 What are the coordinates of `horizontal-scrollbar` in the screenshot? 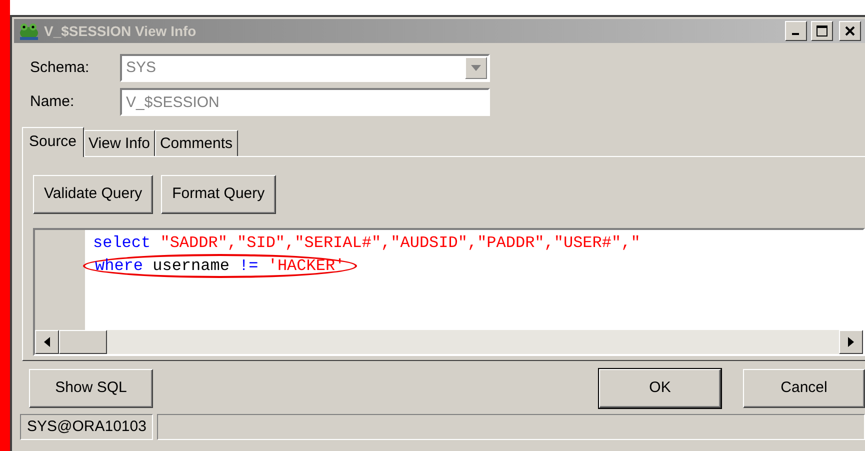 It's located at (449, 342).